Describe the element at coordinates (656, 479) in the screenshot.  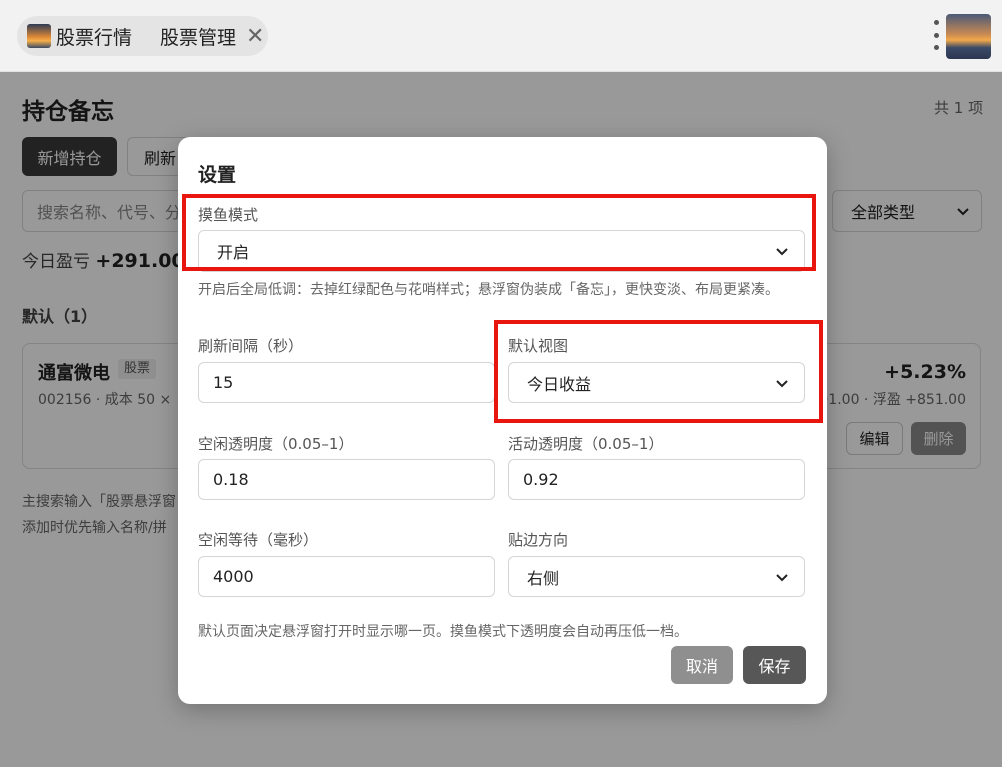
I see `active-opacity-input: 0.92` at that location.